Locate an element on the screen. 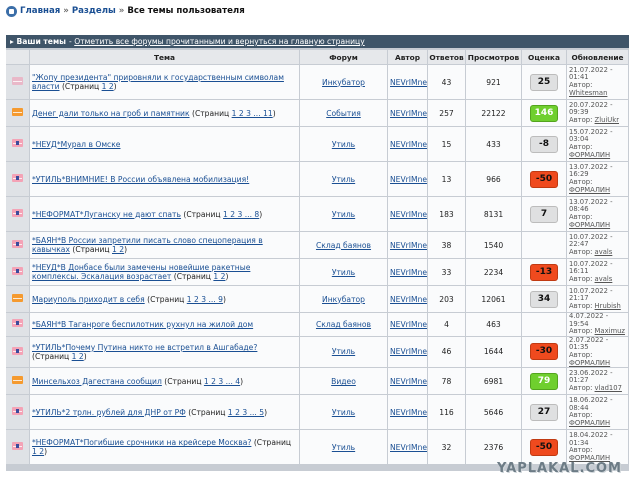  updater-link: vlad107 is located at coordinates (608, 388).